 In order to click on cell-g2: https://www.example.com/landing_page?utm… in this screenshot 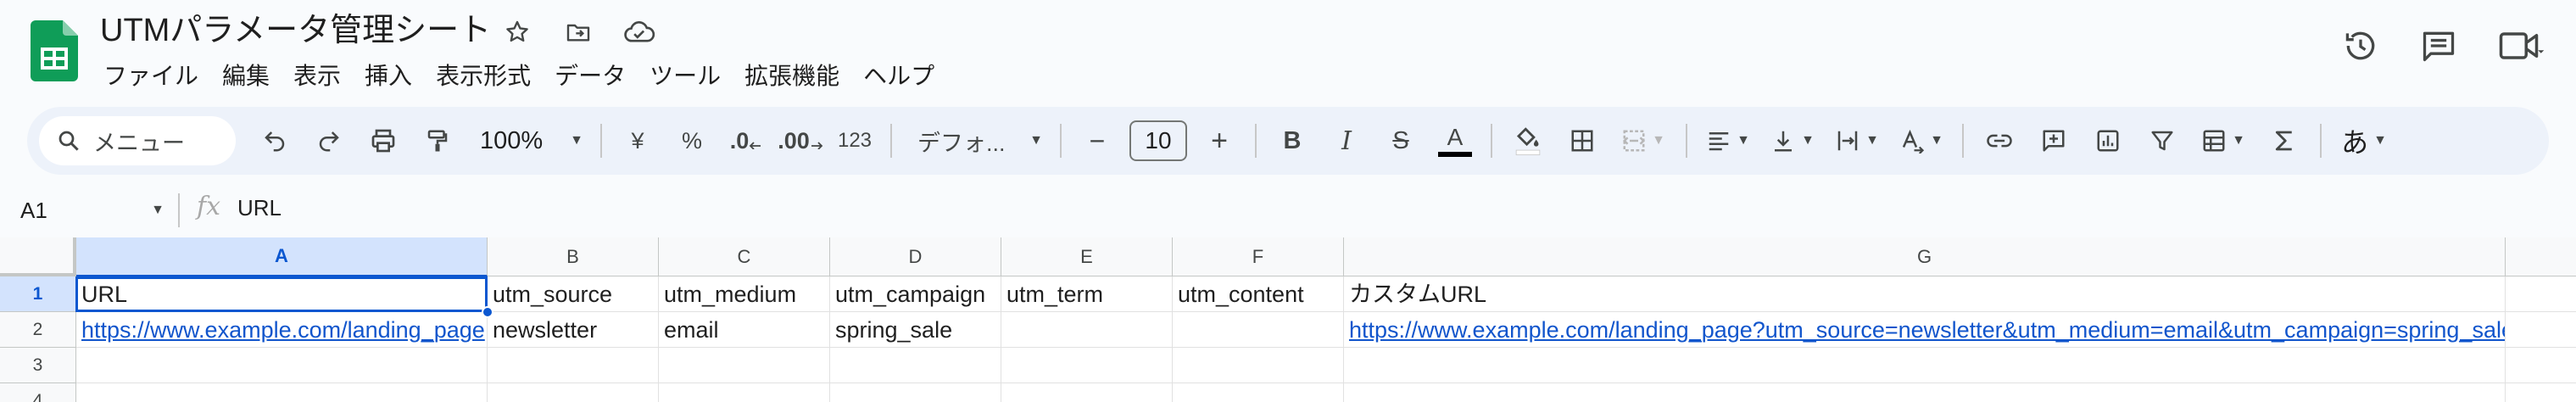, I will do `click(1925, 330)`.